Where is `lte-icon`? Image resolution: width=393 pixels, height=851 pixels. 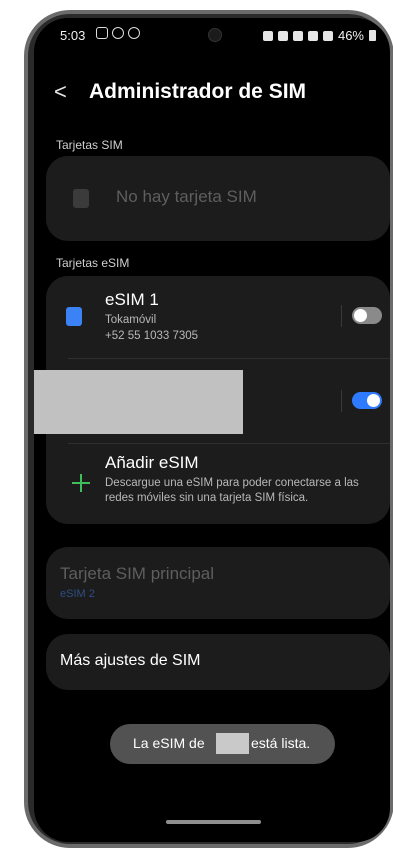 lte-icon is located at coordinates (312, 35).